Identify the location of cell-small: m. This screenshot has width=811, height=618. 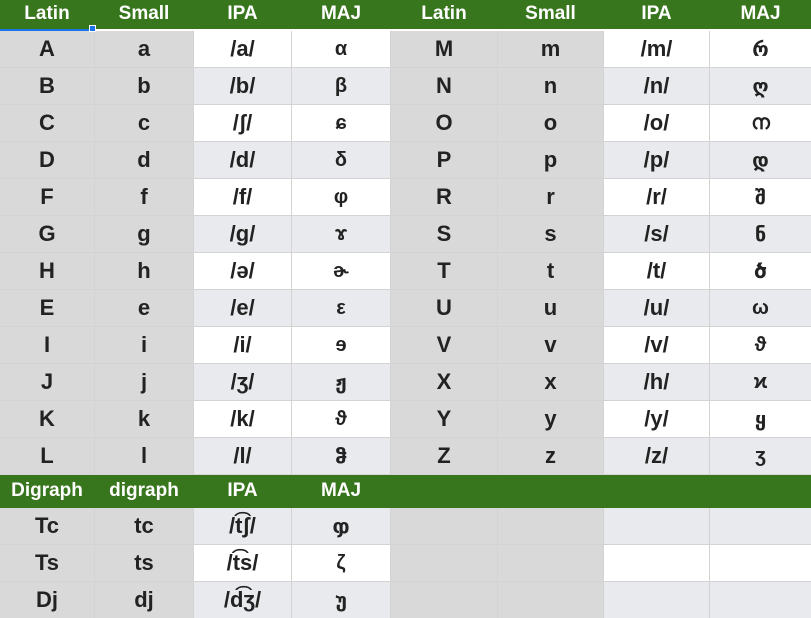
(551, 49).